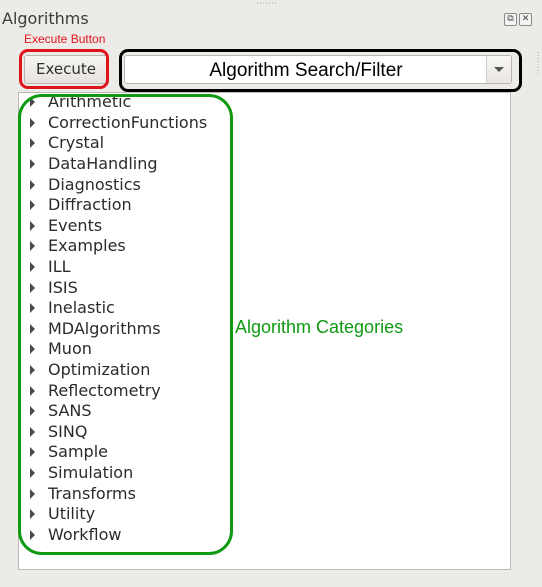  I want to click on category-label: Reflectometry, so click(104, 390).